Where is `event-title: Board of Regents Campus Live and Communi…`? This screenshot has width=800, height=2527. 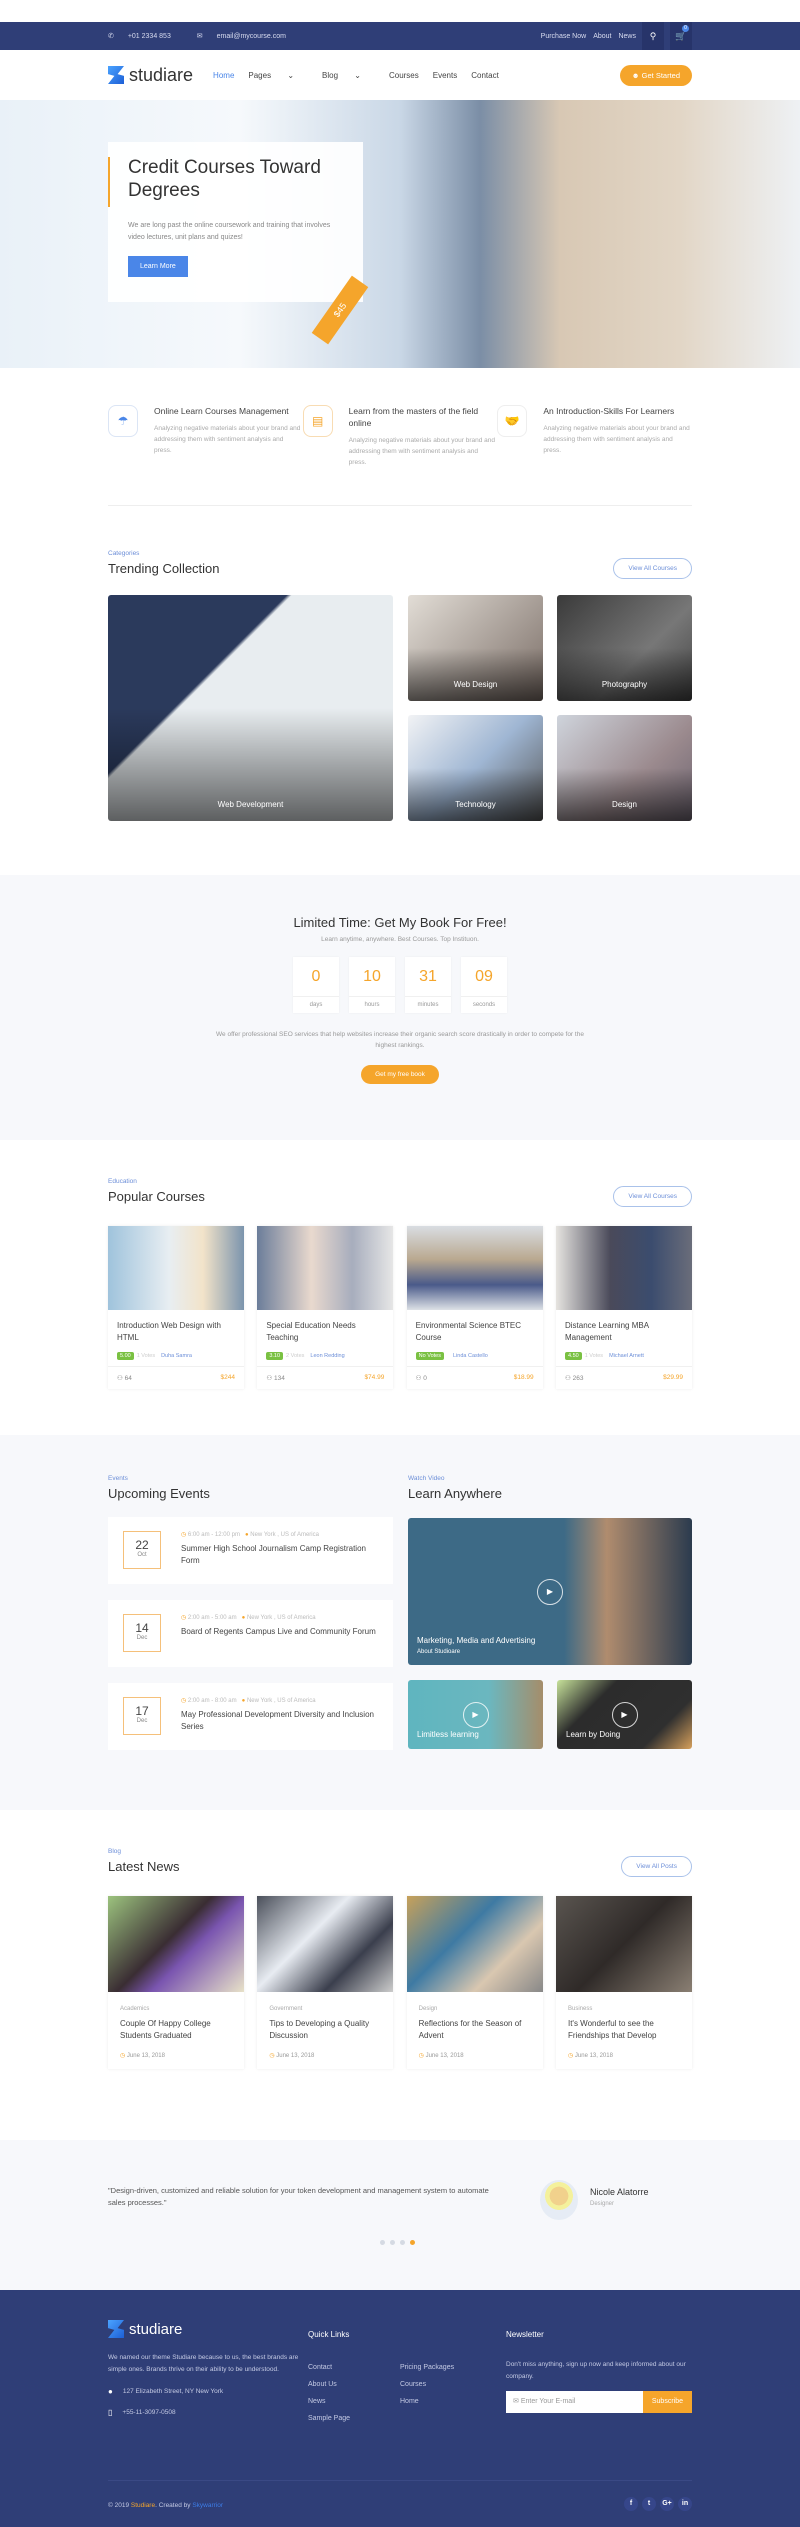
event-title: Board of Regents Campus Live and Communi… is located at coordinates (281, 1632).